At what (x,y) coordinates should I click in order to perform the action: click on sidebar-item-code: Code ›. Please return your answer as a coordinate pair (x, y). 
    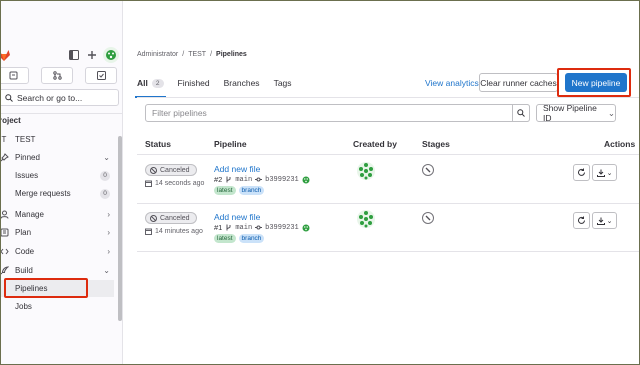
    Looking at the image, I should click on (57, 251).